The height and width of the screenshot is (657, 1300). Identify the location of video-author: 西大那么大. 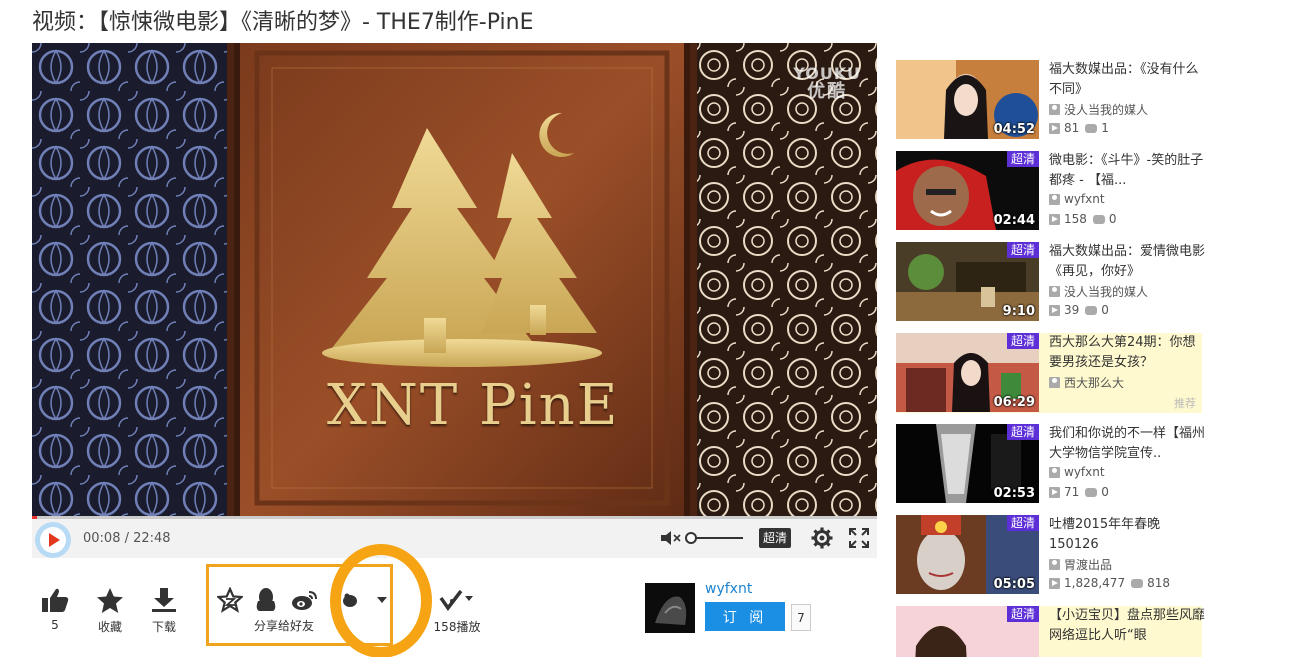
(1086, 382).